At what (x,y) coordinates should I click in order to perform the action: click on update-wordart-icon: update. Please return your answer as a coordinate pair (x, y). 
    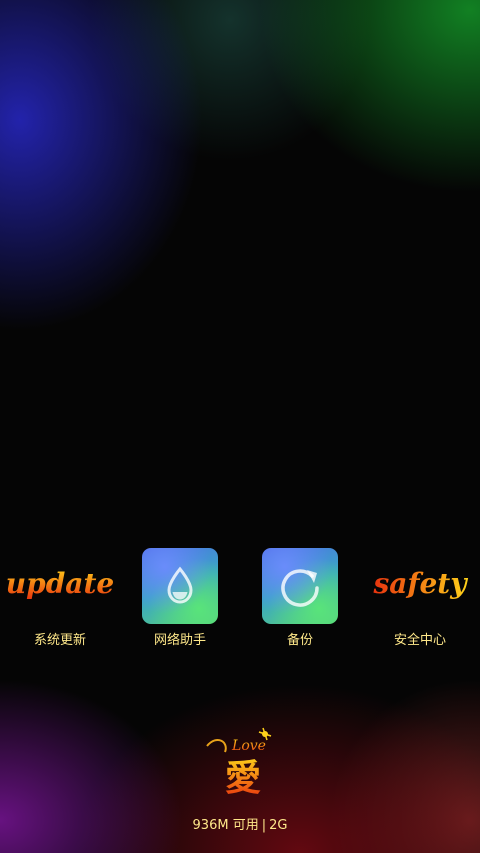
    Looking at the image, I should click on (60, 585).